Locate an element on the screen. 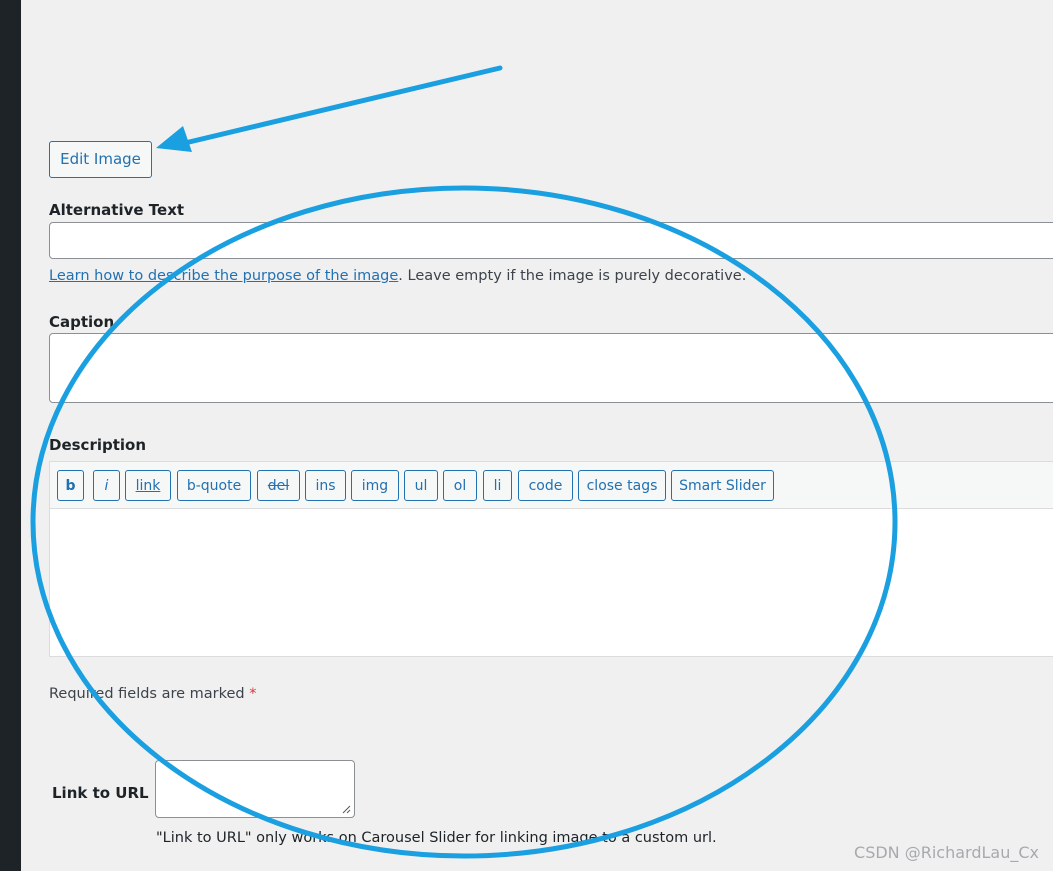  quicktag-smart-slider-button: Smart Slider is located at coordinates (722, 485).